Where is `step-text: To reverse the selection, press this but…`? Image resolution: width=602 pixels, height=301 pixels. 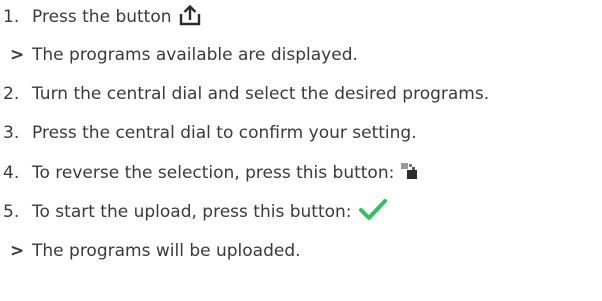 step-text: To reverse the selection, press this but… is located at coordinates (213, 173).